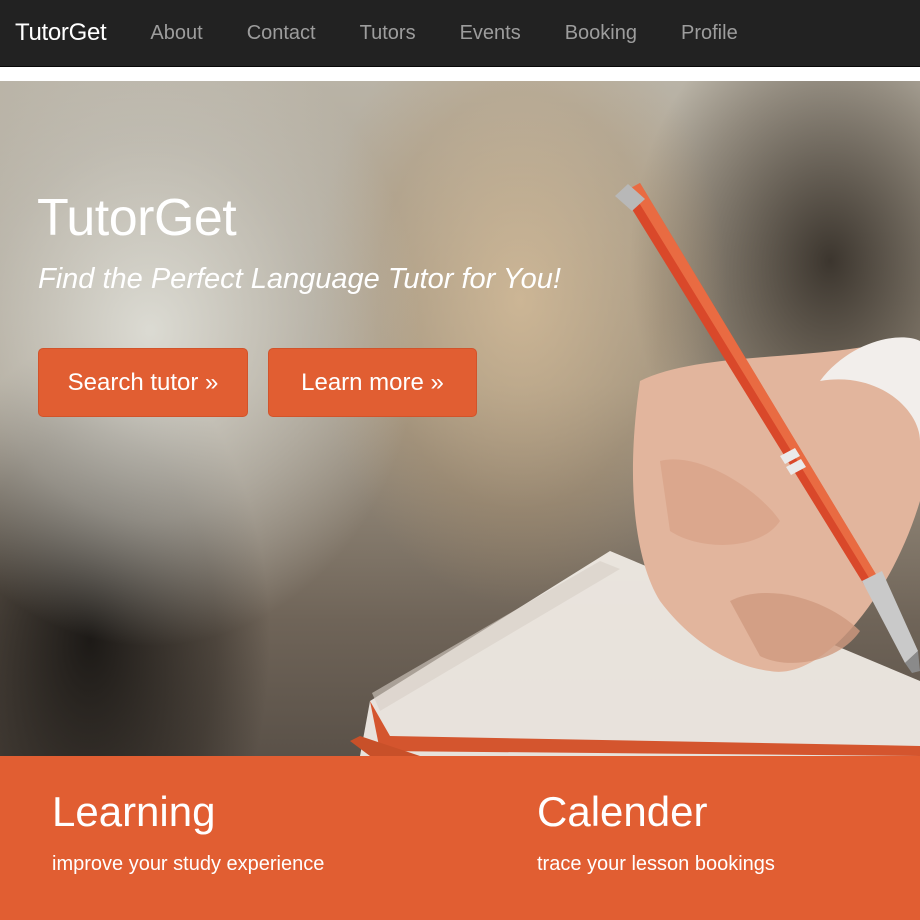 The width and height of the screenshot is (920, 920). I want to click on nav-link-profile: Profile, so click(709, 33).